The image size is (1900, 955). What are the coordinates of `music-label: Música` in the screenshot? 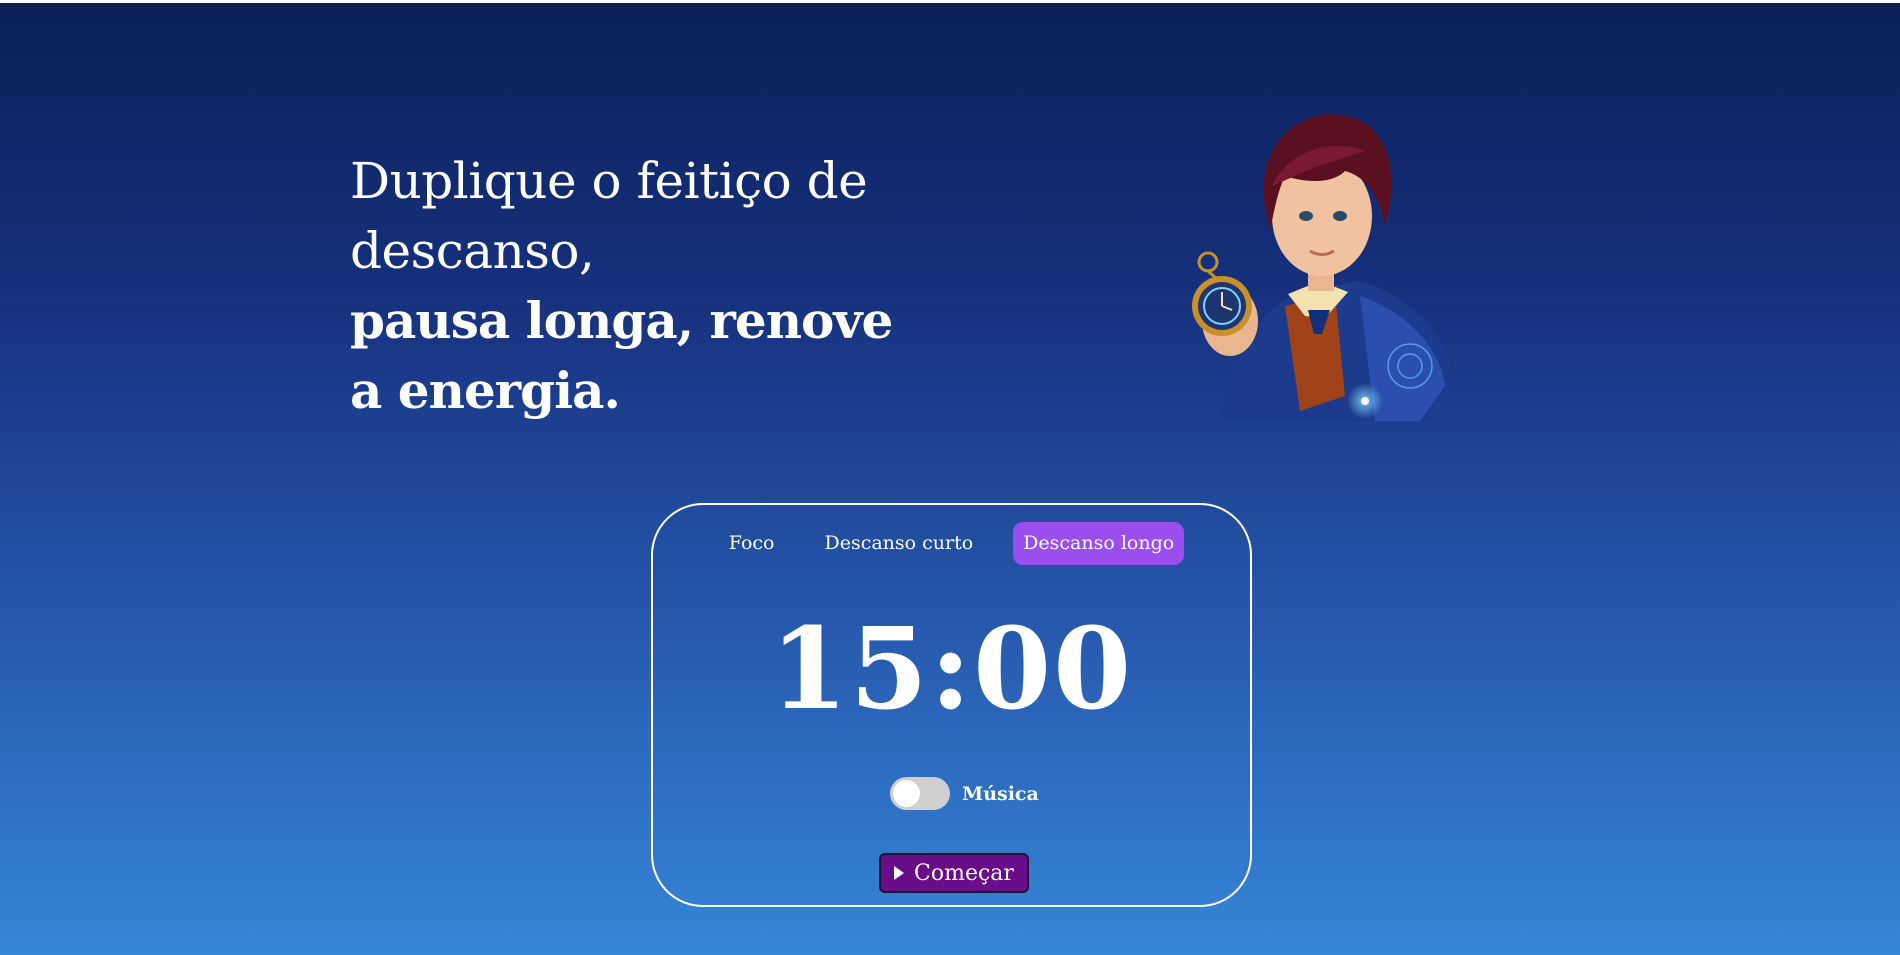 It's located at (1000, 793).